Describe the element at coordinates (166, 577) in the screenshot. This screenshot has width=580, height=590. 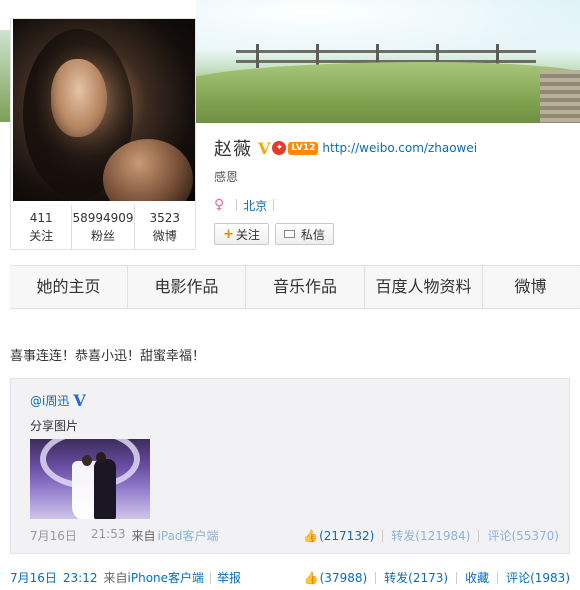
I see `post-source-link: iPhone客户端` at that location.